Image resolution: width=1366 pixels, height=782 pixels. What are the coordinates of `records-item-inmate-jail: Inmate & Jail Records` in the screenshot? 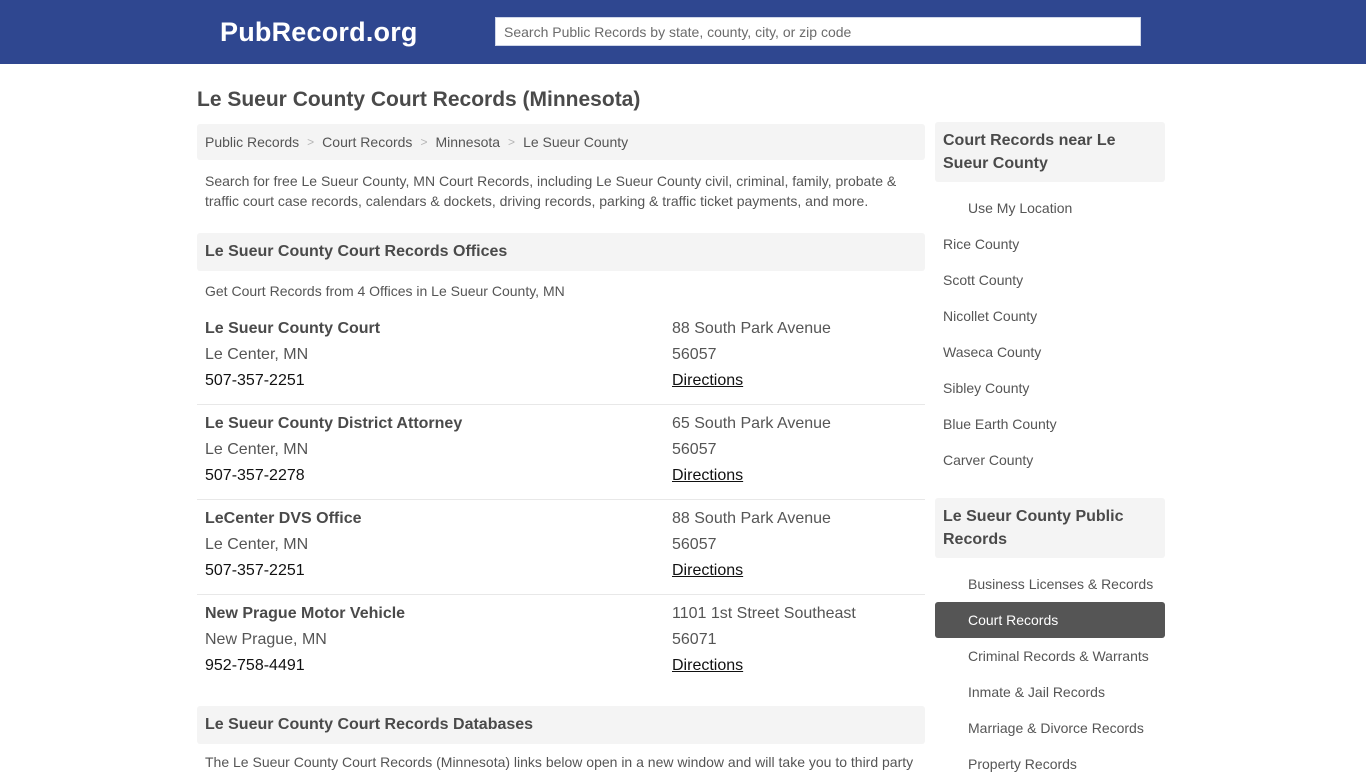 It's located at (1050, 692).